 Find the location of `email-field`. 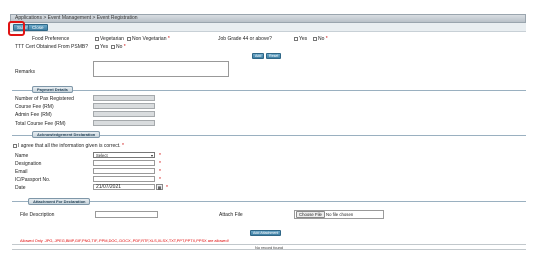

email-field is located at coordinates (124, 171).